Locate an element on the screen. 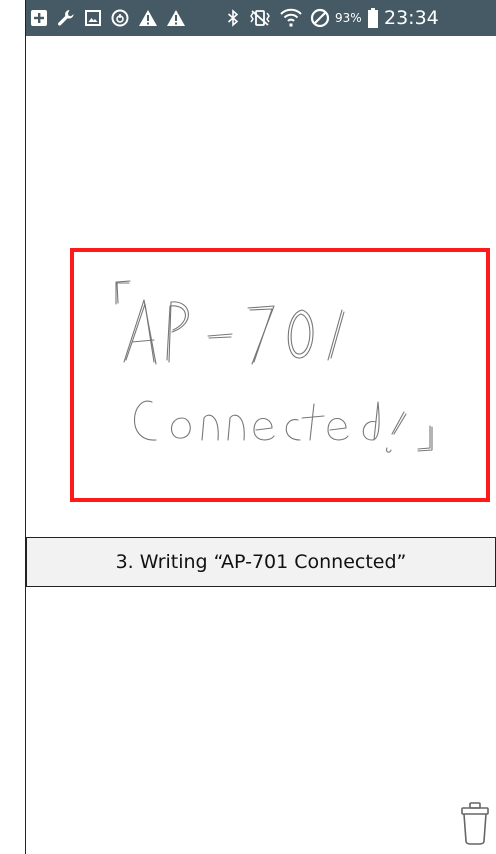  bluetooth-icon is located at coordinates (233, 18).